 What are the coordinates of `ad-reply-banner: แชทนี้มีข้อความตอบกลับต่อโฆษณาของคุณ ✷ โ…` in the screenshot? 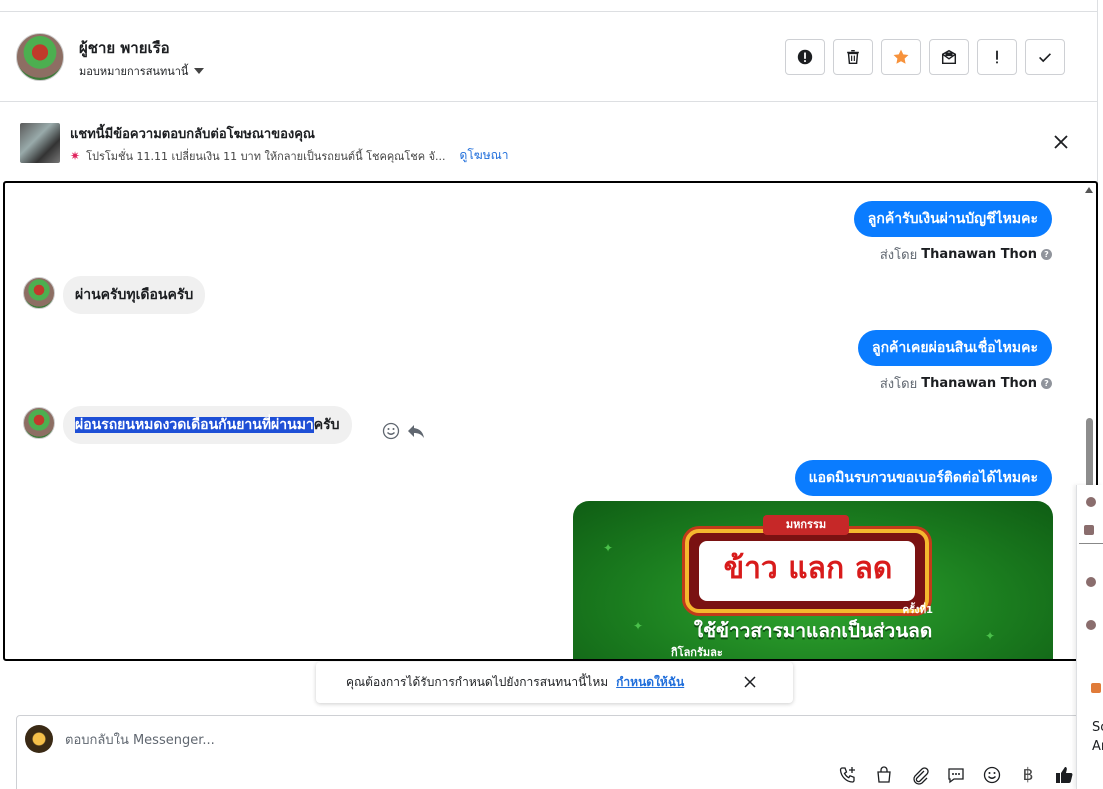 It's located at (549, 142).